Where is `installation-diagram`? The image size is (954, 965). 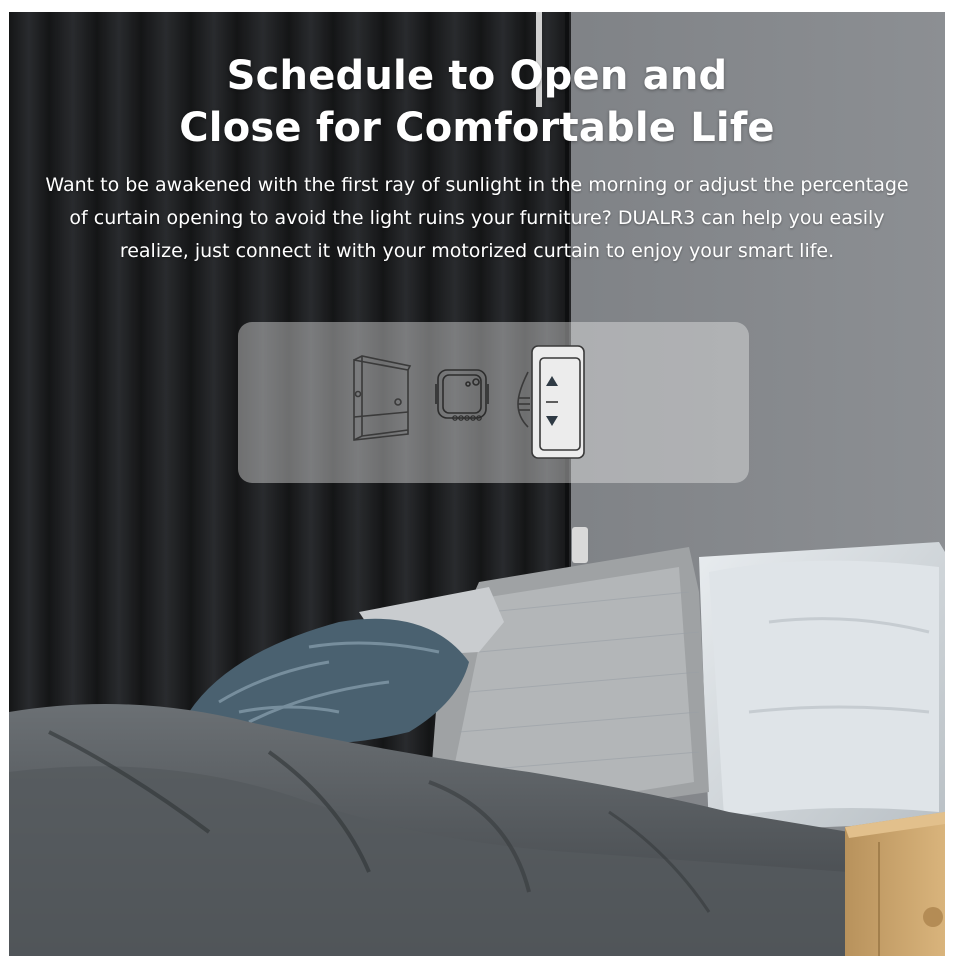
installation-diagram is located at coordinates (469, 402).